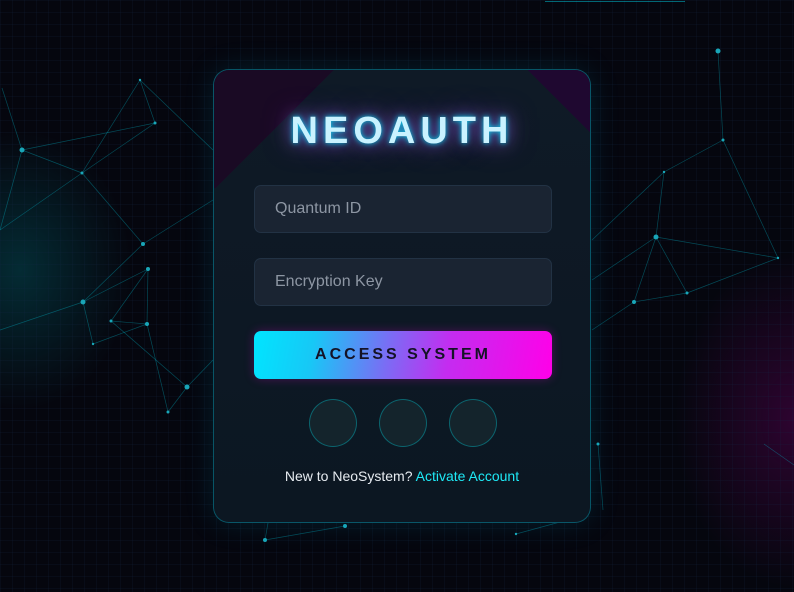  I want to click on signup-prompt: New to NeoSystem? Activate Account, so click(402, 476).